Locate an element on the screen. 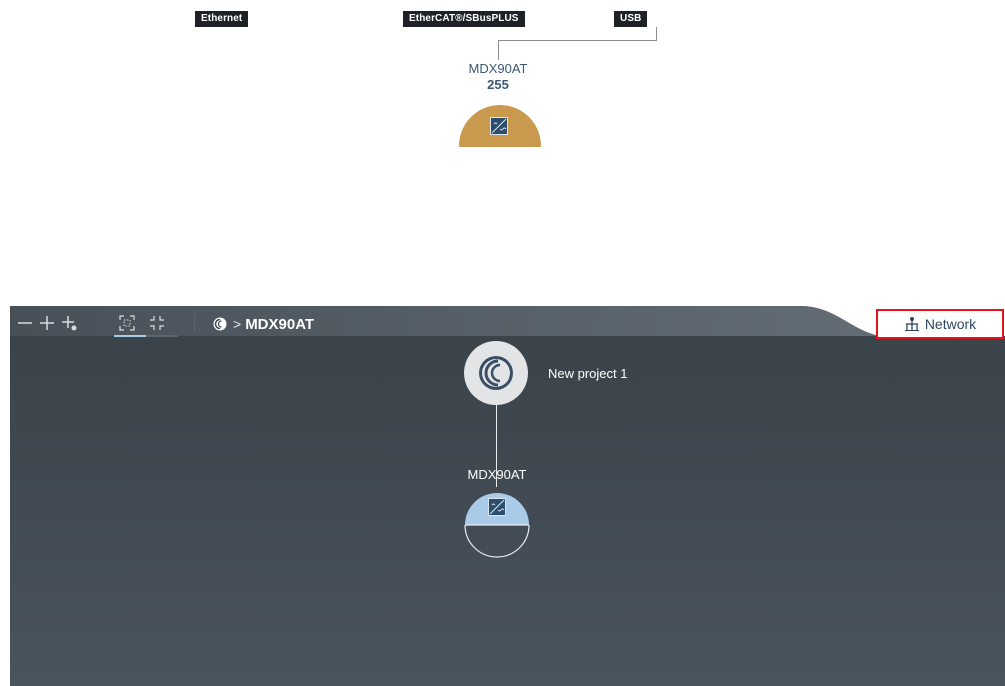  project-logo-icon is located at coordinates (496, 373).